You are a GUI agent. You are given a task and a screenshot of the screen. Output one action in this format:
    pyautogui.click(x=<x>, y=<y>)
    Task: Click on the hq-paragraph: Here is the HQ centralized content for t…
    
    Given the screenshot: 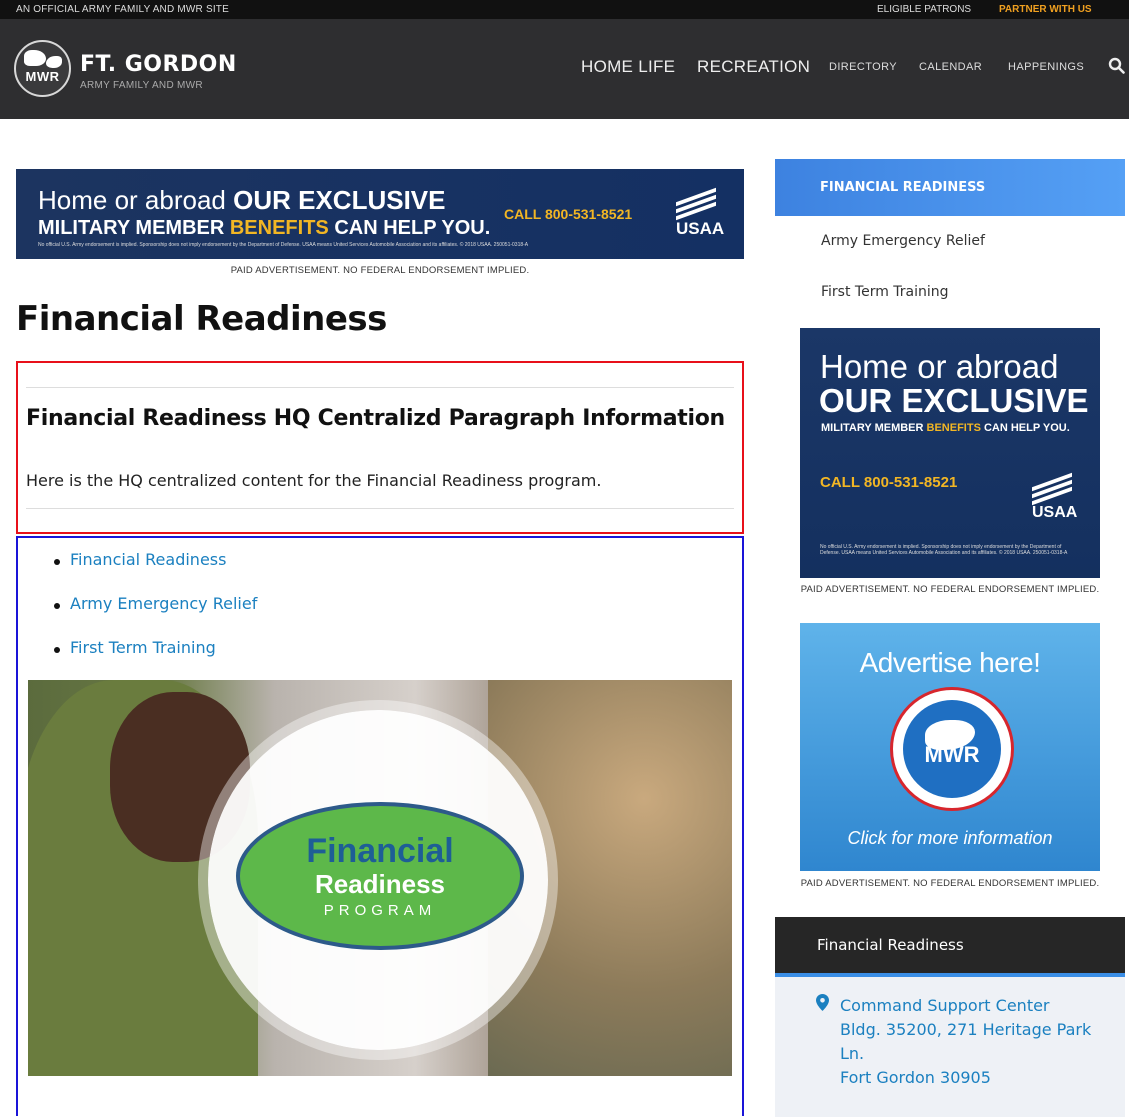 What is the action you would take?
    pyautogui.click(x=314, y=480)
    